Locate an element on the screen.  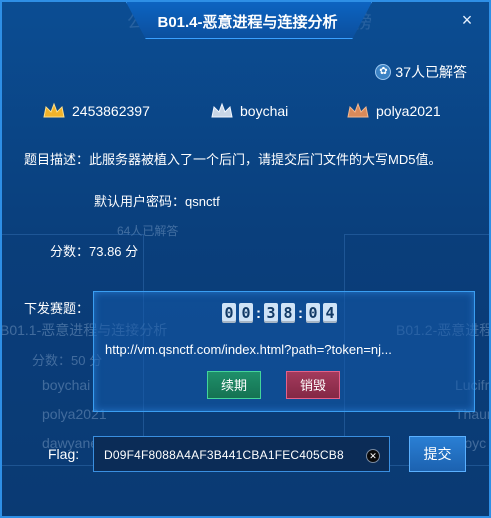
rank-second: boychai is located at coordinates (249, 111).